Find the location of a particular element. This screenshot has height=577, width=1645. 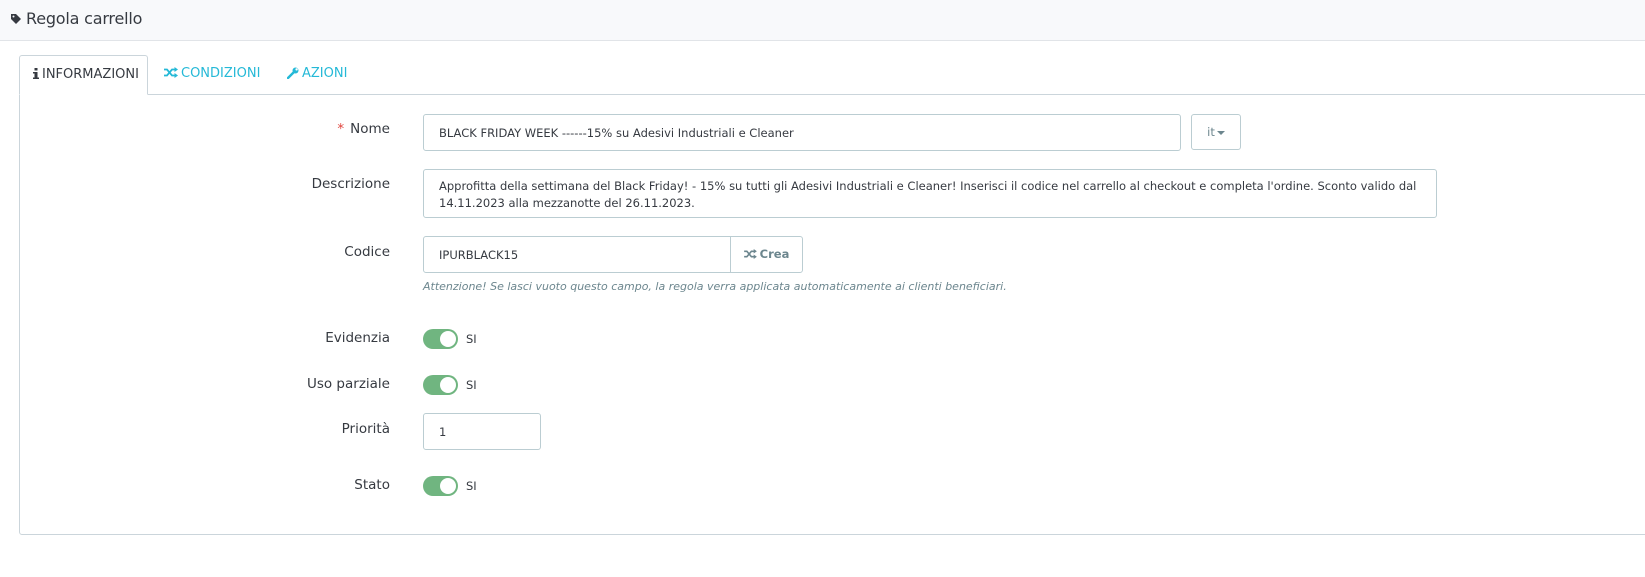

tab-condizioni: CONDIZIONI is located at coordinates (212, 75).